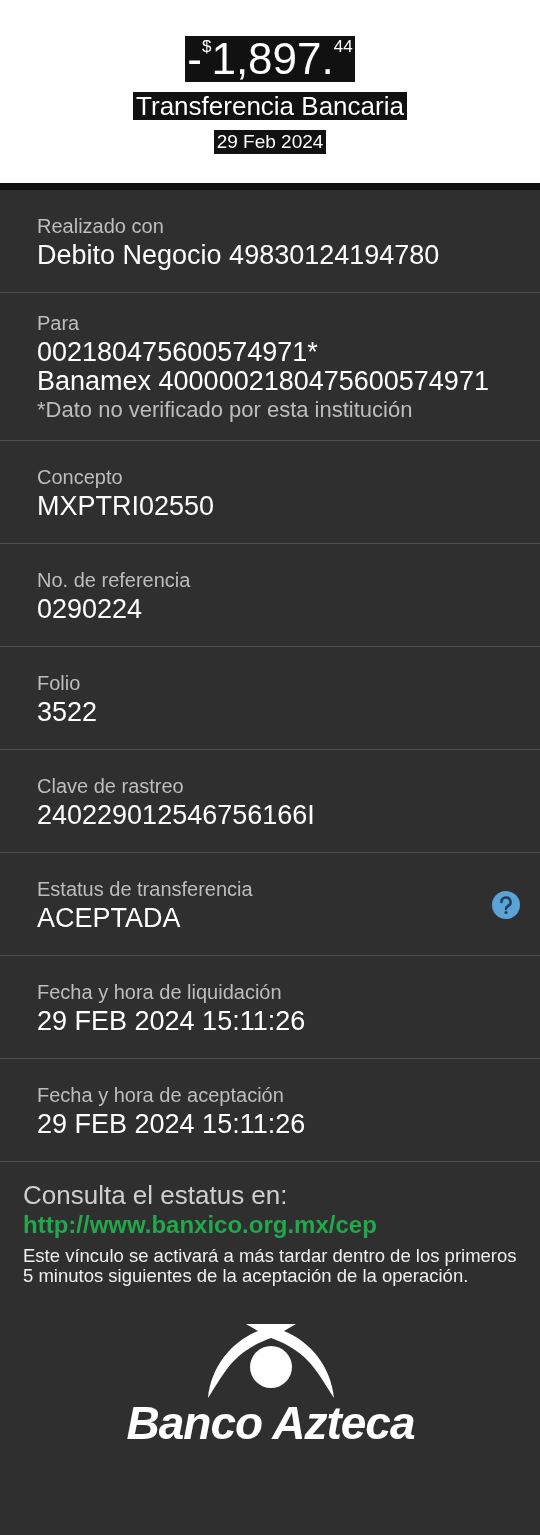 The image size is (540, 1535). What do you see at coordinates (59, 323) in the screenshot?
I see `field-label: Para` at bounding box center [59, 323].